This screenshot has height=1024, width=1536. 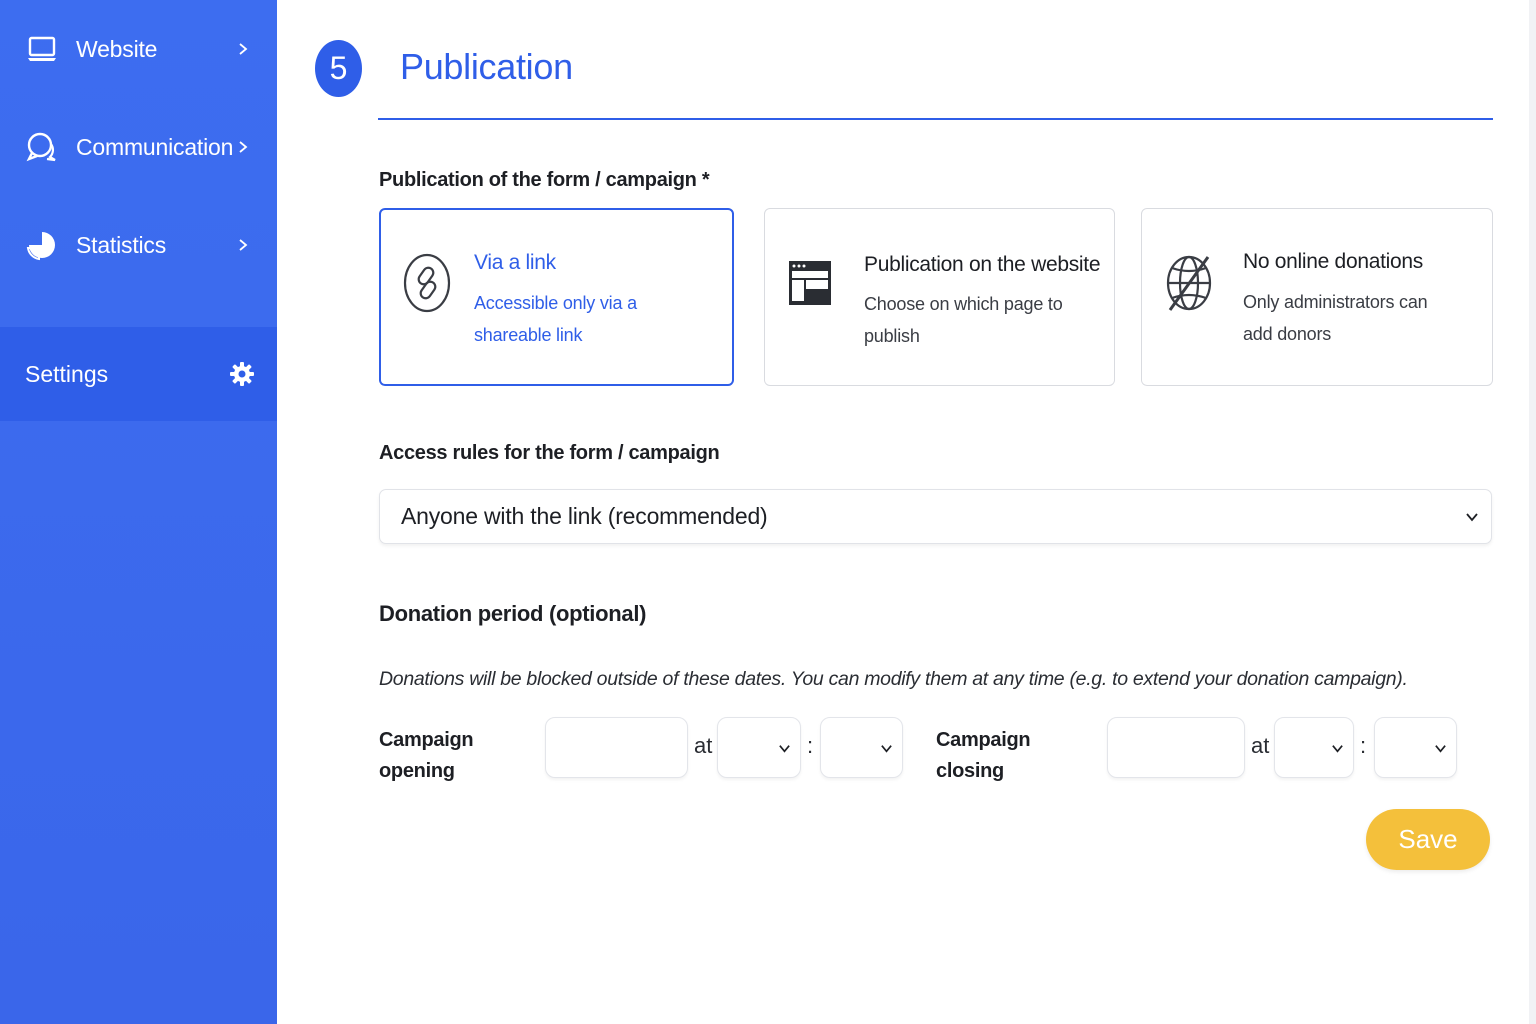 I want to click on sidebar-item-label: Statistics, so click(x=121, y=244).